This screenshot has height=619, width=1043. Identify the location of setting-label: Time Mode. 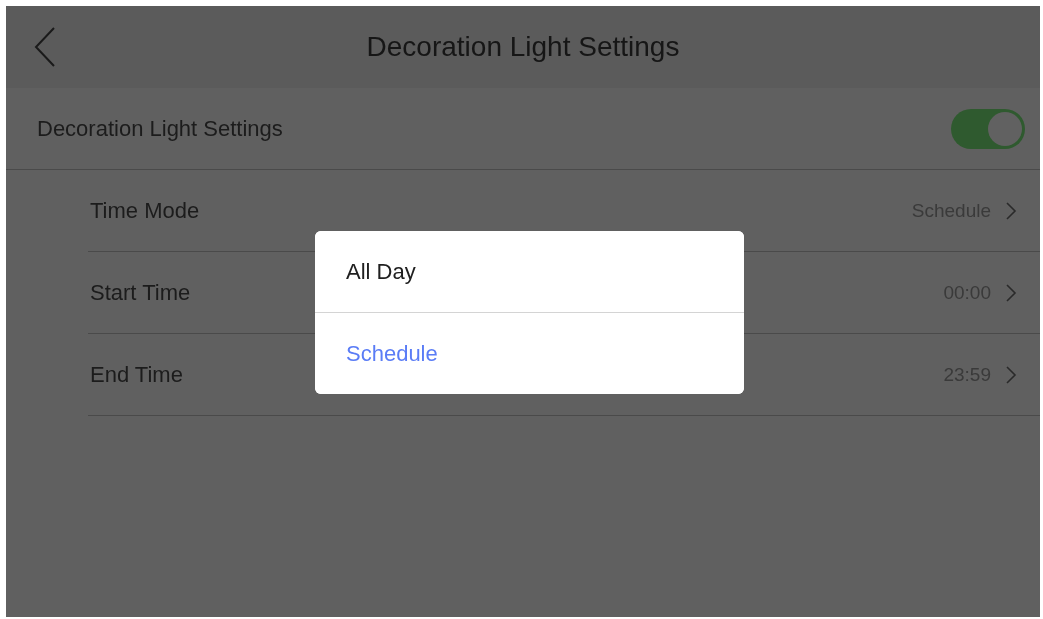
(145, 210).